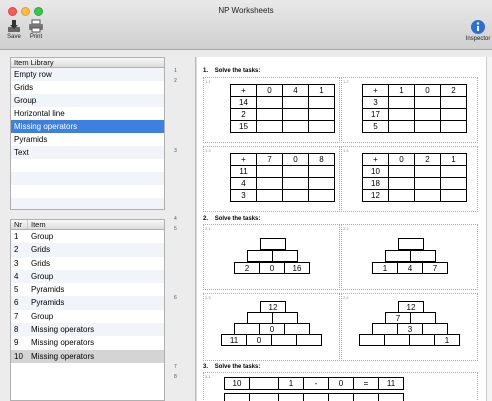  What do you see at coordinates (87, 100) in the screenshot?
I see `library-item: Group` at bounding box center [87, 100].